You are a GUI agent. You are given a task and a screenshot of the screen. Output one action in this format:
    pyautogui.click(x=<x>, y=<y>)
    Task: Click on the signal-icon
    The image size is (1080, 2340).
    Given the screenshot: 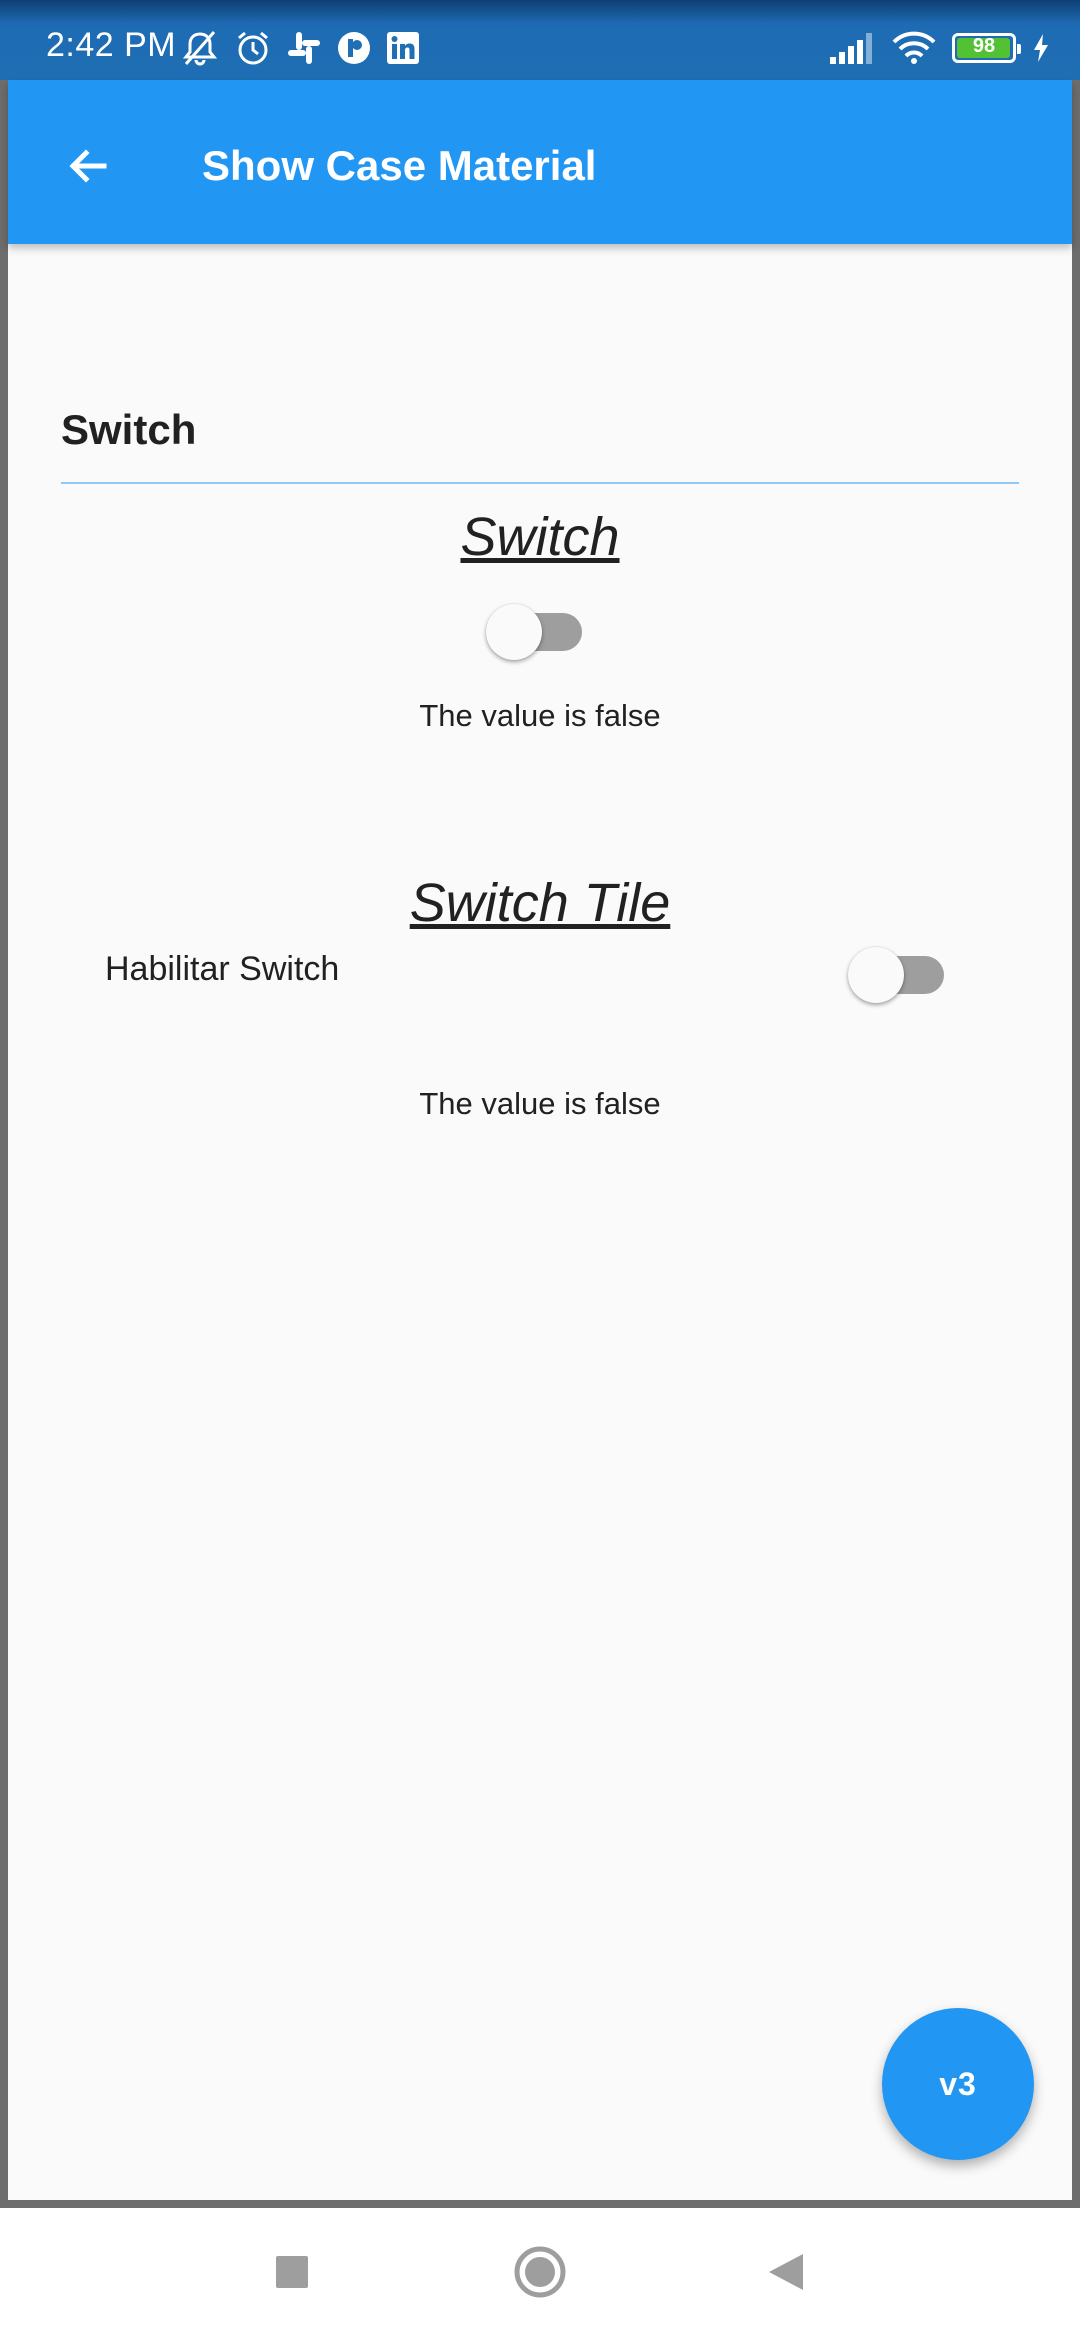 What is the action you would take?
    pyautogui.click(x=852, y=48)
    